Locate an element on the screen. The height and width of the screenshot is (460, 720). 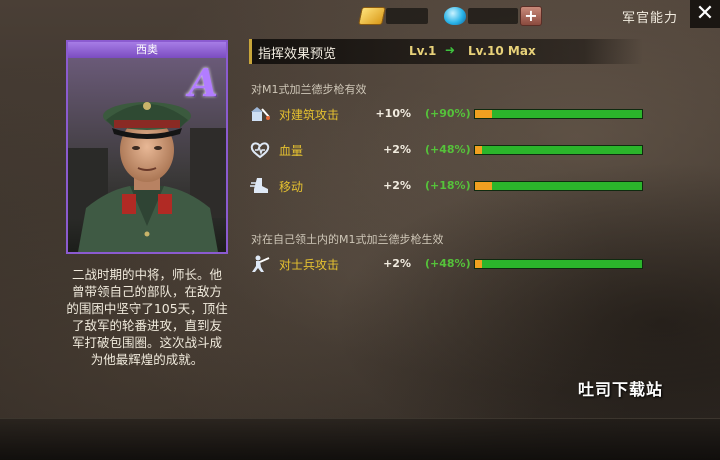
close-button: ✕ is located at coordinates (705, 14).